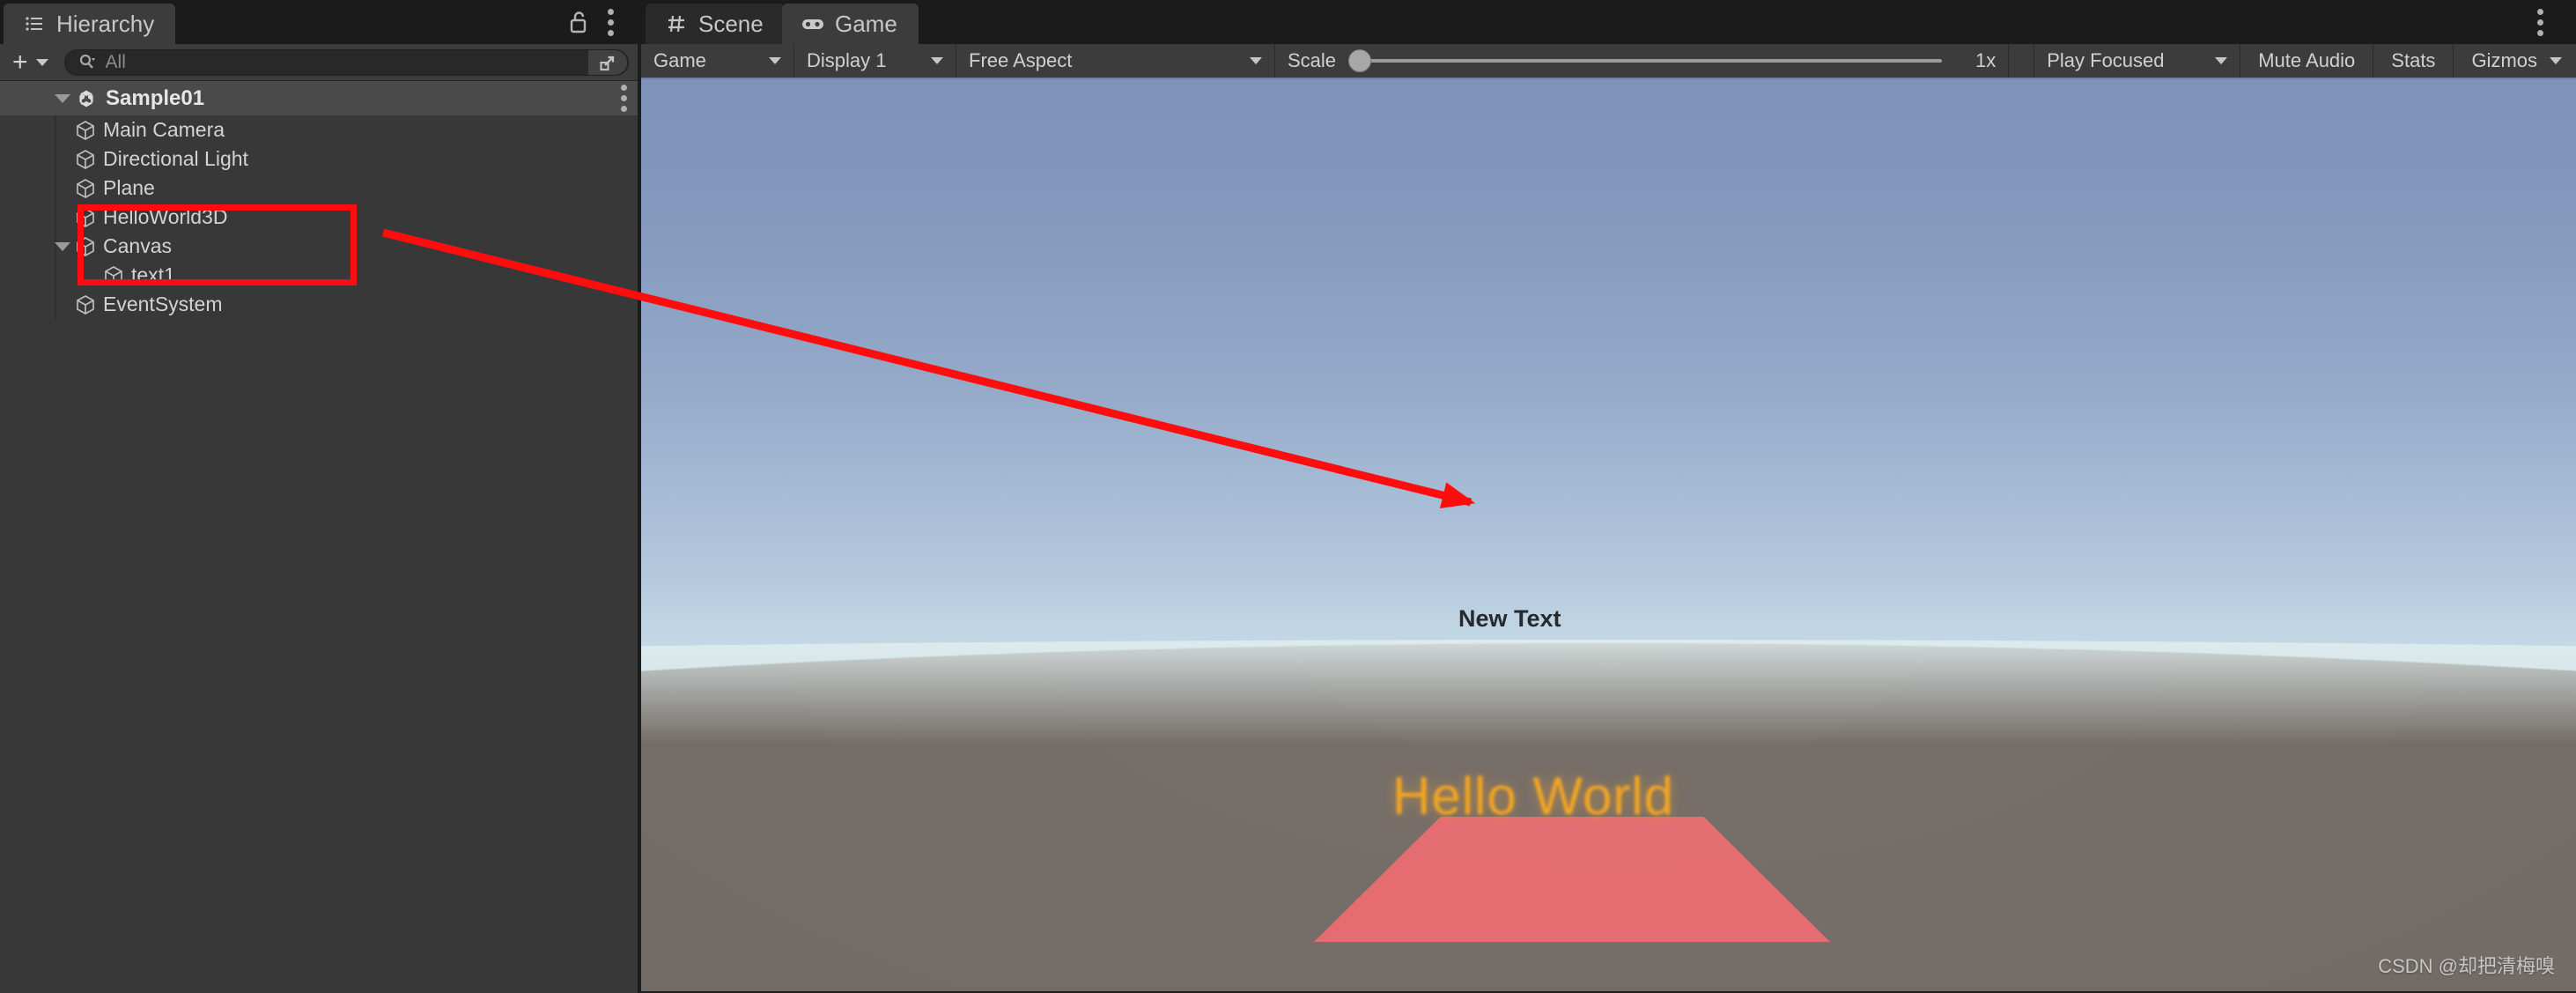 The width and height of the screenshot is (2576, 993). I want to click on scene-row-kebab-menu-icon, so click(623, 98).